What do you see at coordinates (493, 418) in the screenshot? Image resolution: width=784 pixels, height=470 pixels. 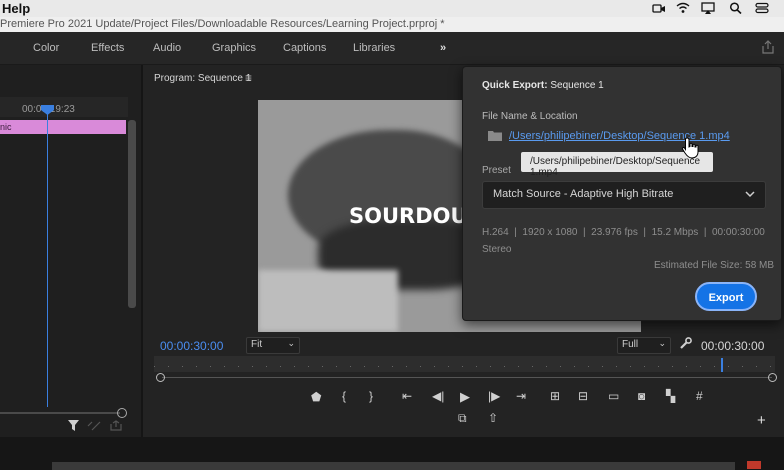 I see `overwrite-icon: ⇧` at bounding box center [493, 418].